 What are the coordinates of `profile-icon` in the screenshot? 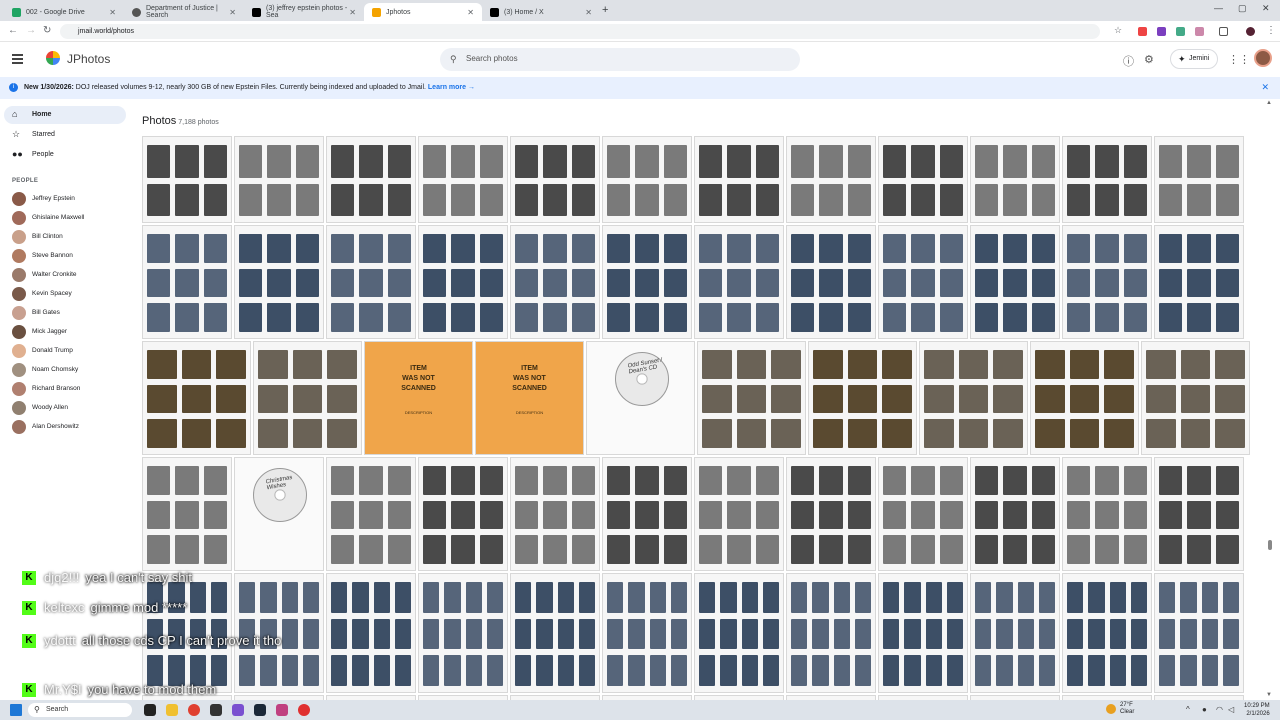 It's located at (1250, 31).